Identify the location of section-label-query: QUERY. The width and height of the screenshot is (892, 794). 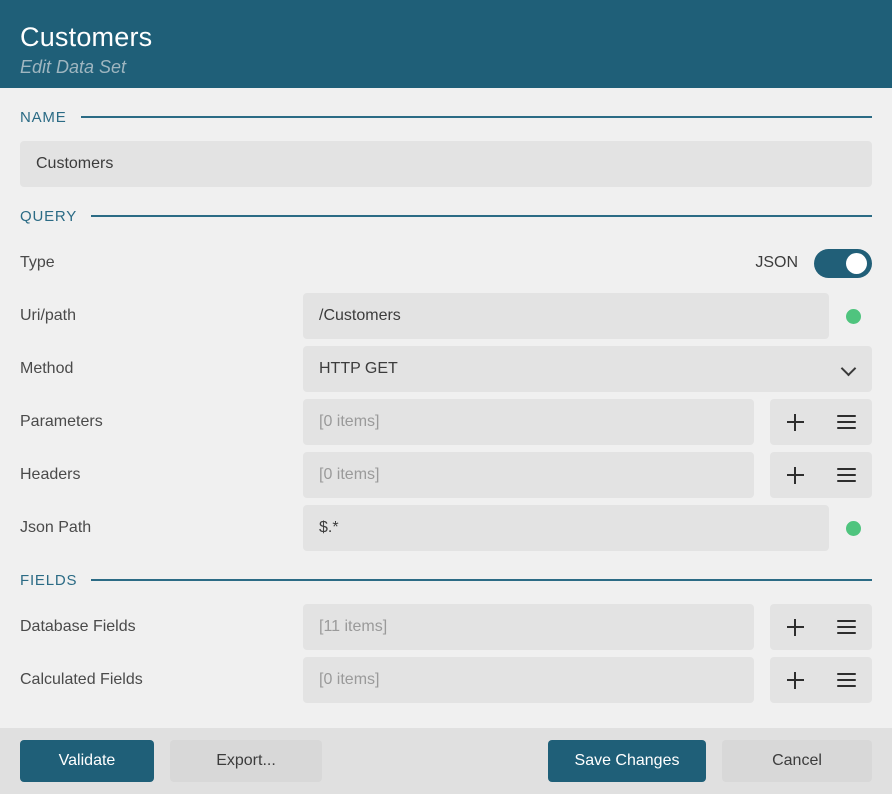
(49, 216).